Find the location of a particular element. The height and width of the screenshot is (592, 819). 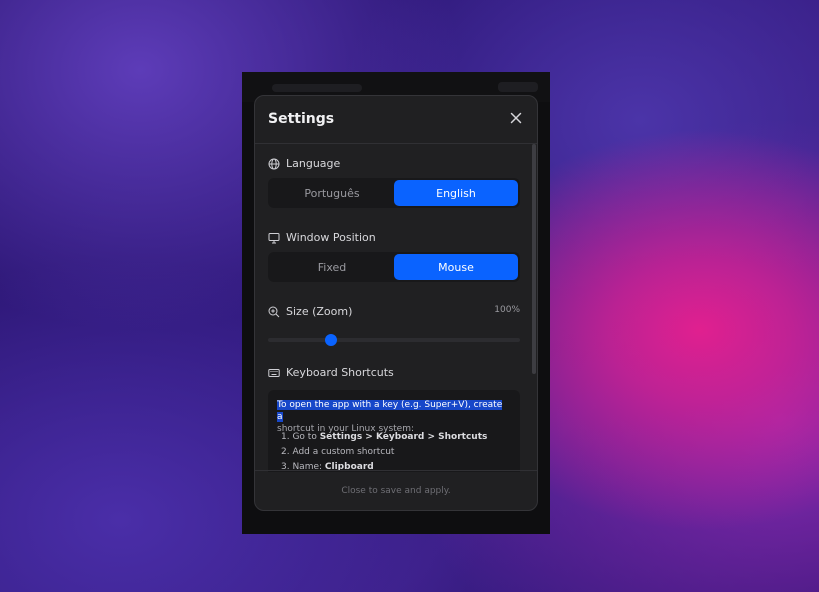

globe-icon is located at coordinates (274, 163).